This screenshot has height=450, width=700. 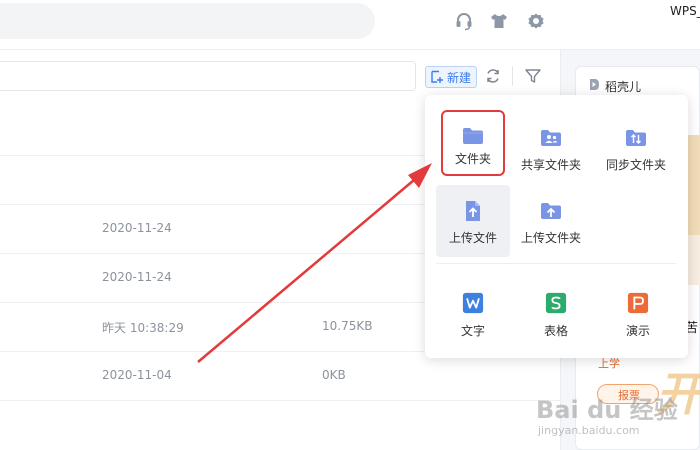 What do you see at coordinates (347, 326) in the screenshot?
I see `file-size: 10.75KB` at bounding box center [347, 326].